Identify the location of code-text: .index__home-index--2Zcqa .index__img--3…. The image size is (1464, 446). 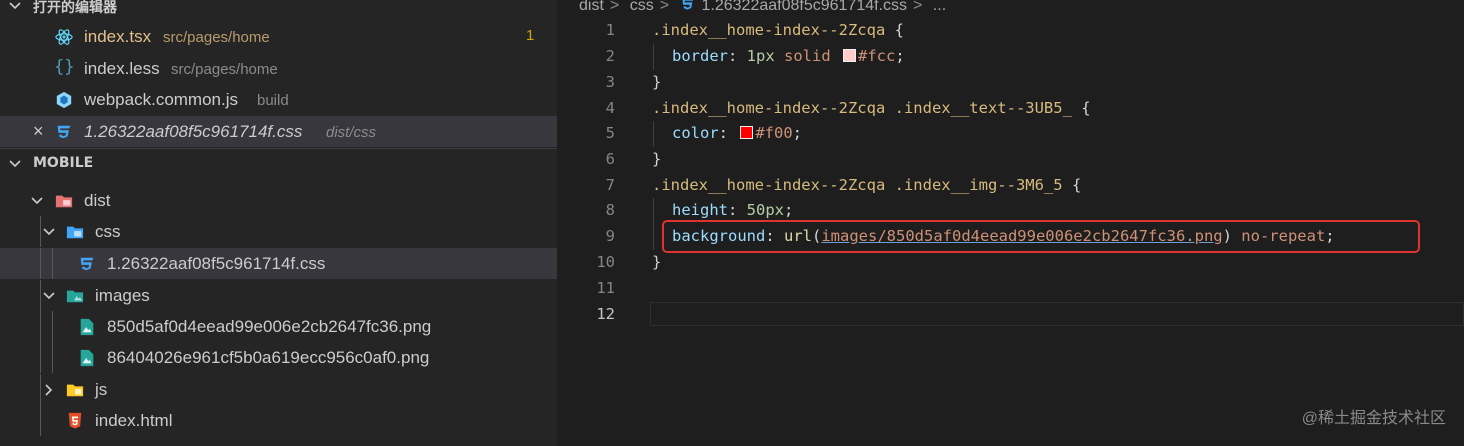
(867, 185).